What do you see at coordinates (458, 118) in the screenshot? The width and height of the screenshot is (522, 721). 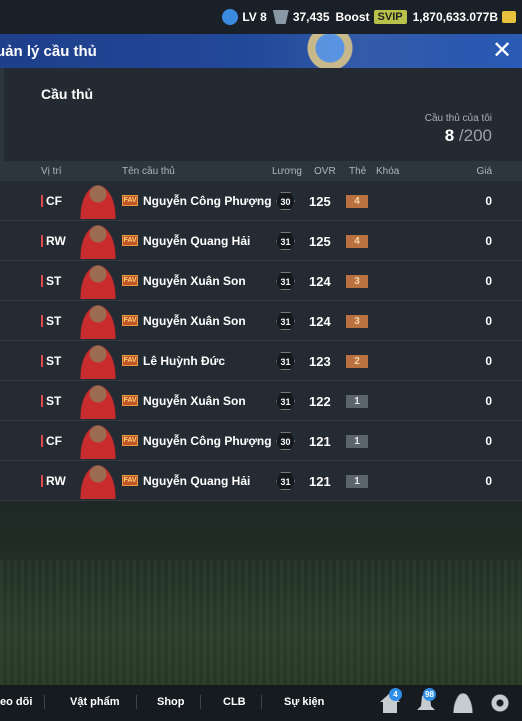 I see `player-count-label: Cầu thủ của tôi` at bounding box center [458, 118].